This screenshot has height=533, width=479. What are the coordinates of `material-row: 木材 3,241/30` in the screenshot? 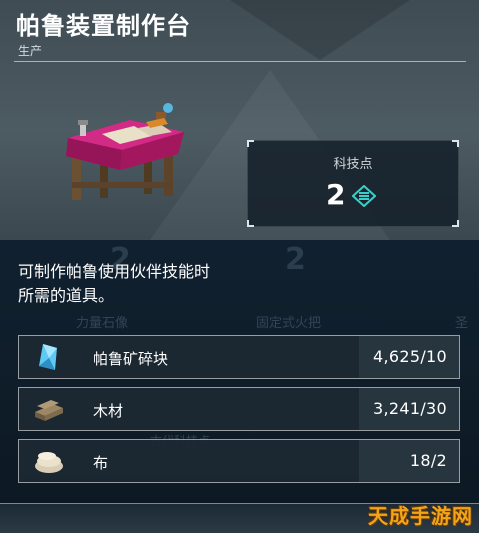 It's located at (239, 409).